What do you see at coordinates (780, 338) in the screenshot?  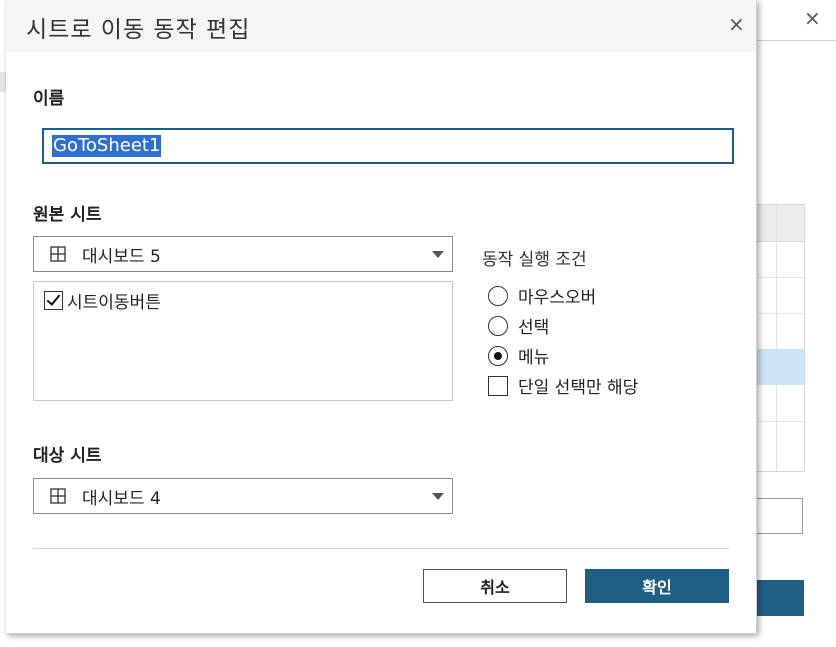 I see `background-table` at bounding box center [780, 338].